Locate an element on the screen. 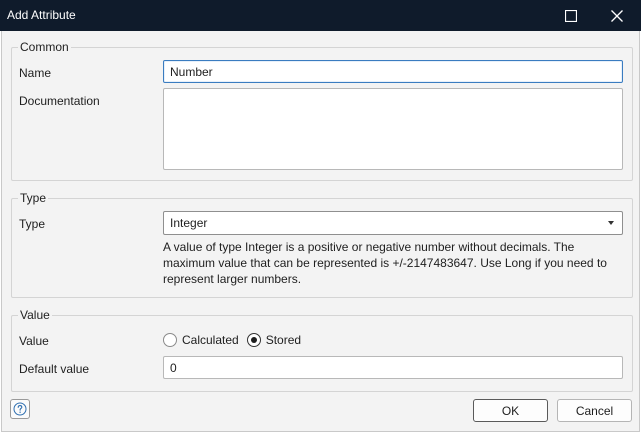  stored-radio: Stored is located at coordinates (274, 340).